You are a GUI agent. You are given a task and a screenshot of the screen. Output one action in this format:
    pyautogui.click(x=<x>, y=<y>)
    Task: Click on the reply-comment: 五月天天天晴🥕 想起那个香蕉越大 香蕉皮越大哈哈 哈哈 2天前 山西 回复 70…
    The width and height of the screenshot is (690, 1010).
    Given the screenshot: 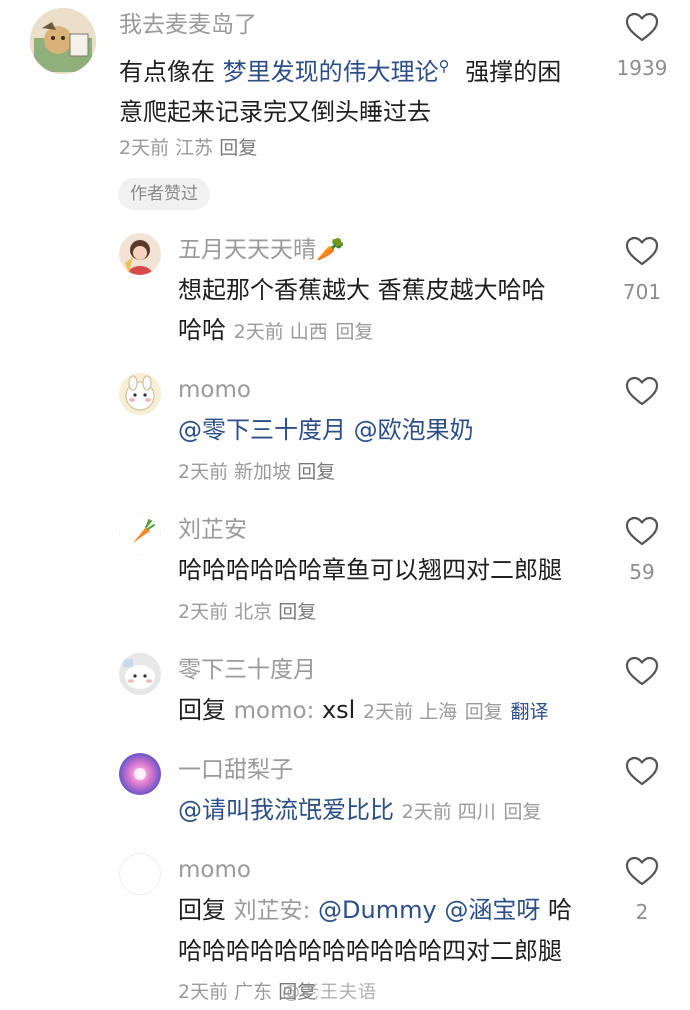 What is the action you would take?
    pyautogui.click(x=345, y=295)
    